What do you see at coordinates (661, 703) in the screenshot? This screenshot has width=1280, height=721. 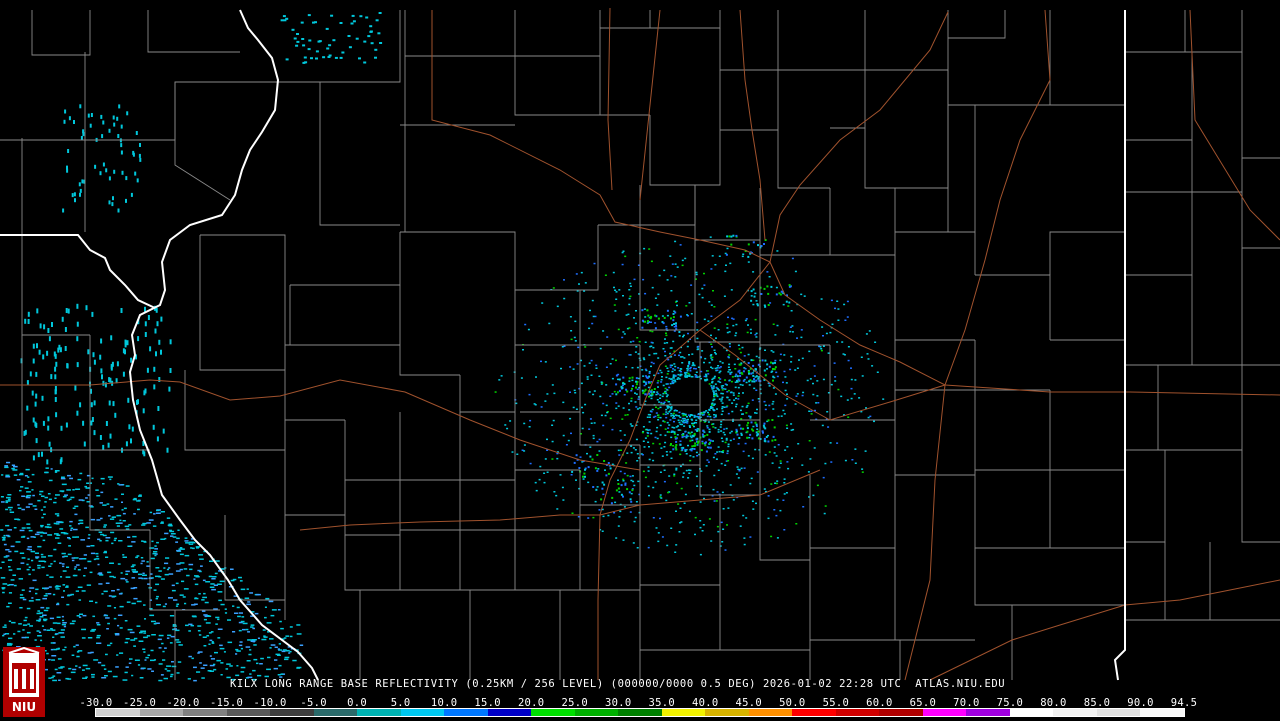 I see `scale-label: 35.0` at bounding box center [661, 703].